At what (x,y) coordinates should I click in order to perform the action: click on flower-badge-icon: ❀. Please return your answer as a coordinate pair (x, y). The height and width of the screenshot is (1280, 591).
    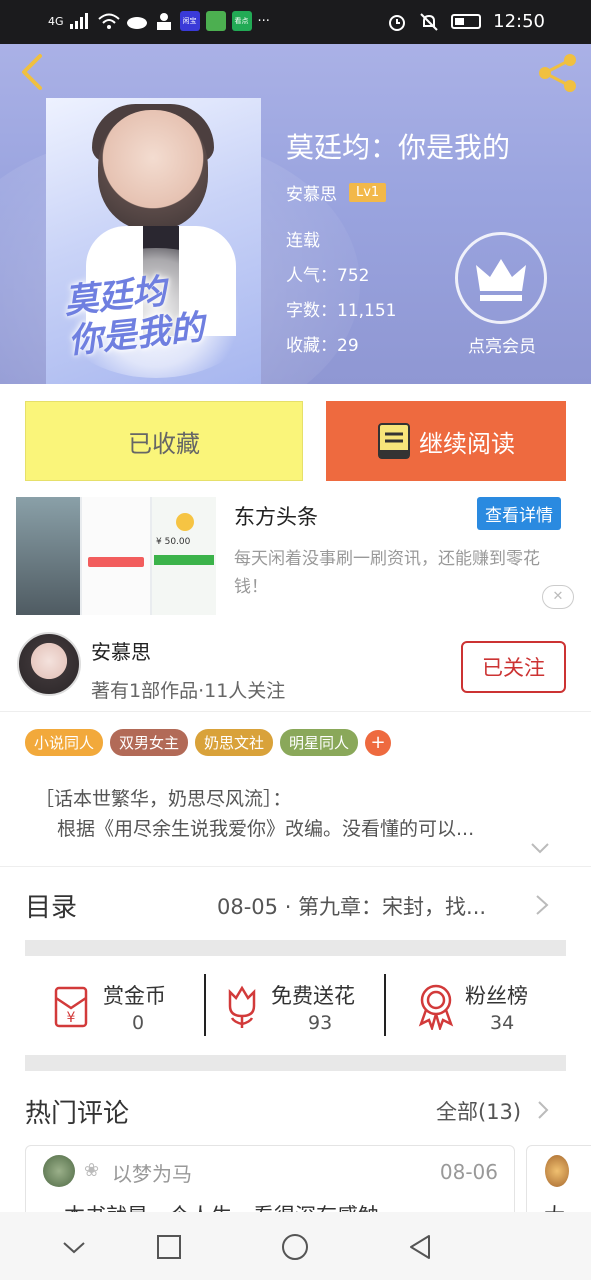
    Looking at the image, I should click on (92, 1170).